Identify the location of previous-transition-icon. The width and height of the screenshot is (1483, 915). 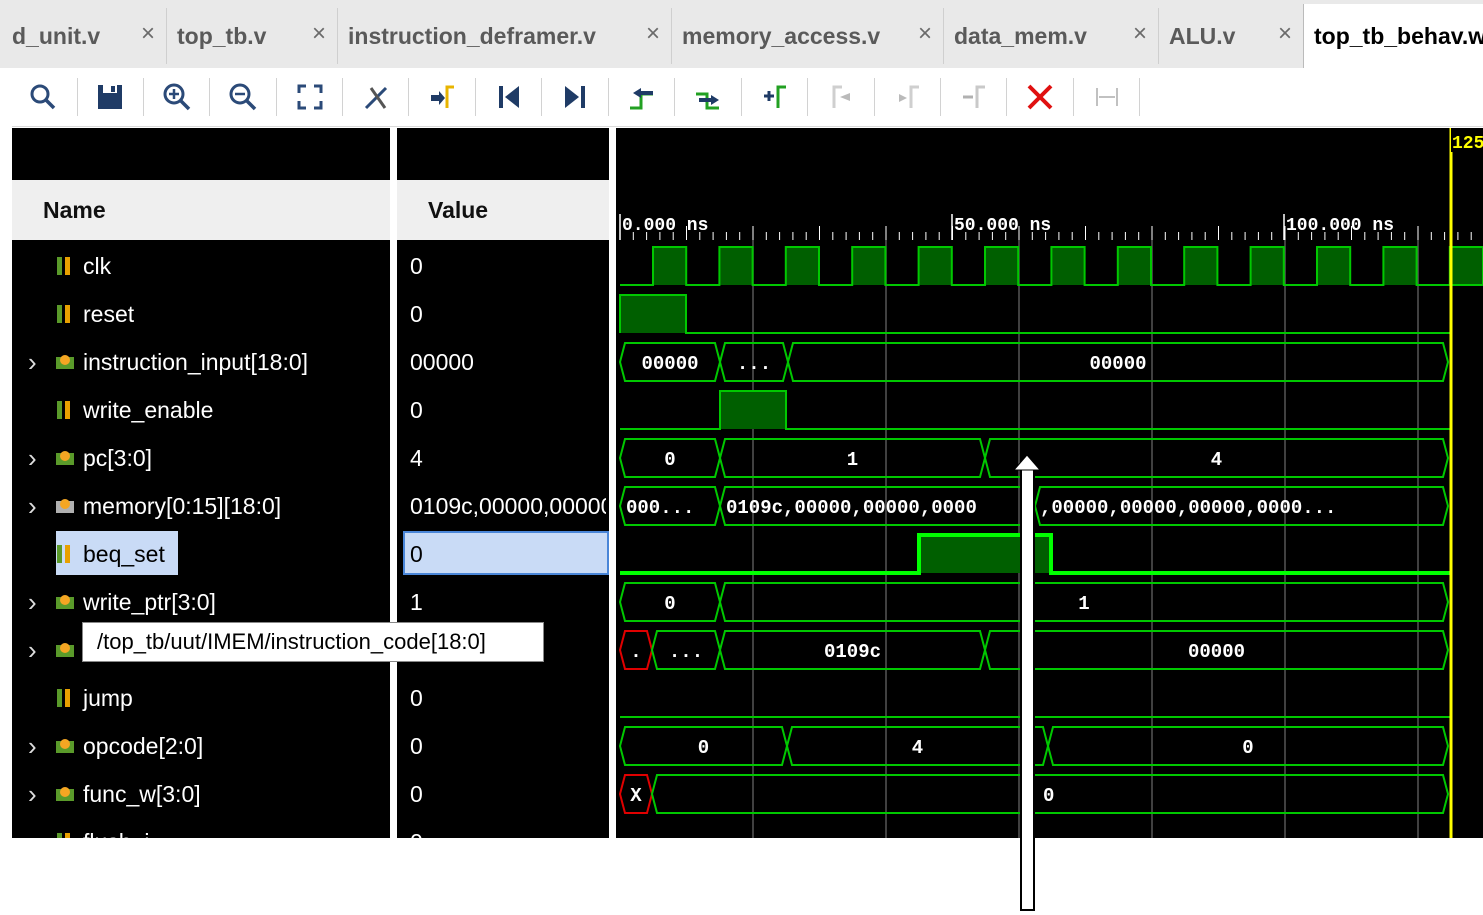
(642, 97).